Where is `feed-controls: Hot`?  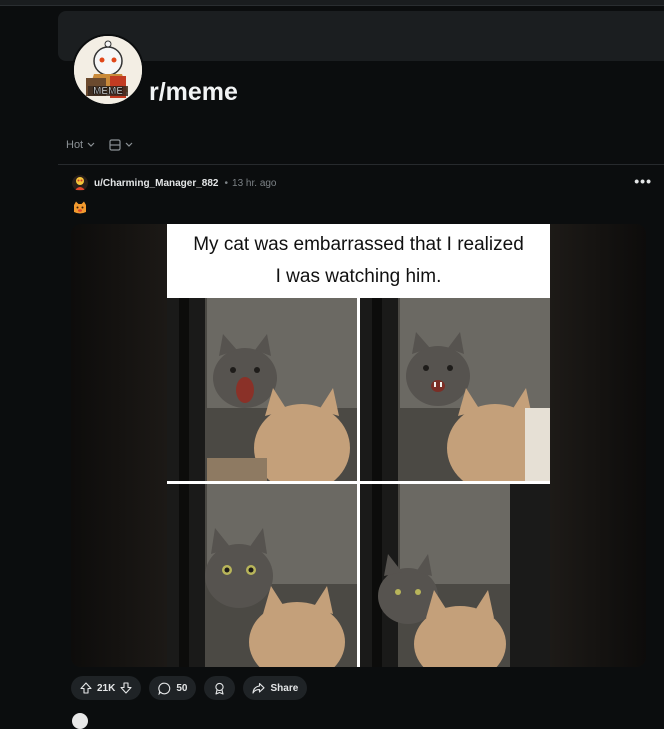
feed-controls: Hot is located at coordinates (99, 145).